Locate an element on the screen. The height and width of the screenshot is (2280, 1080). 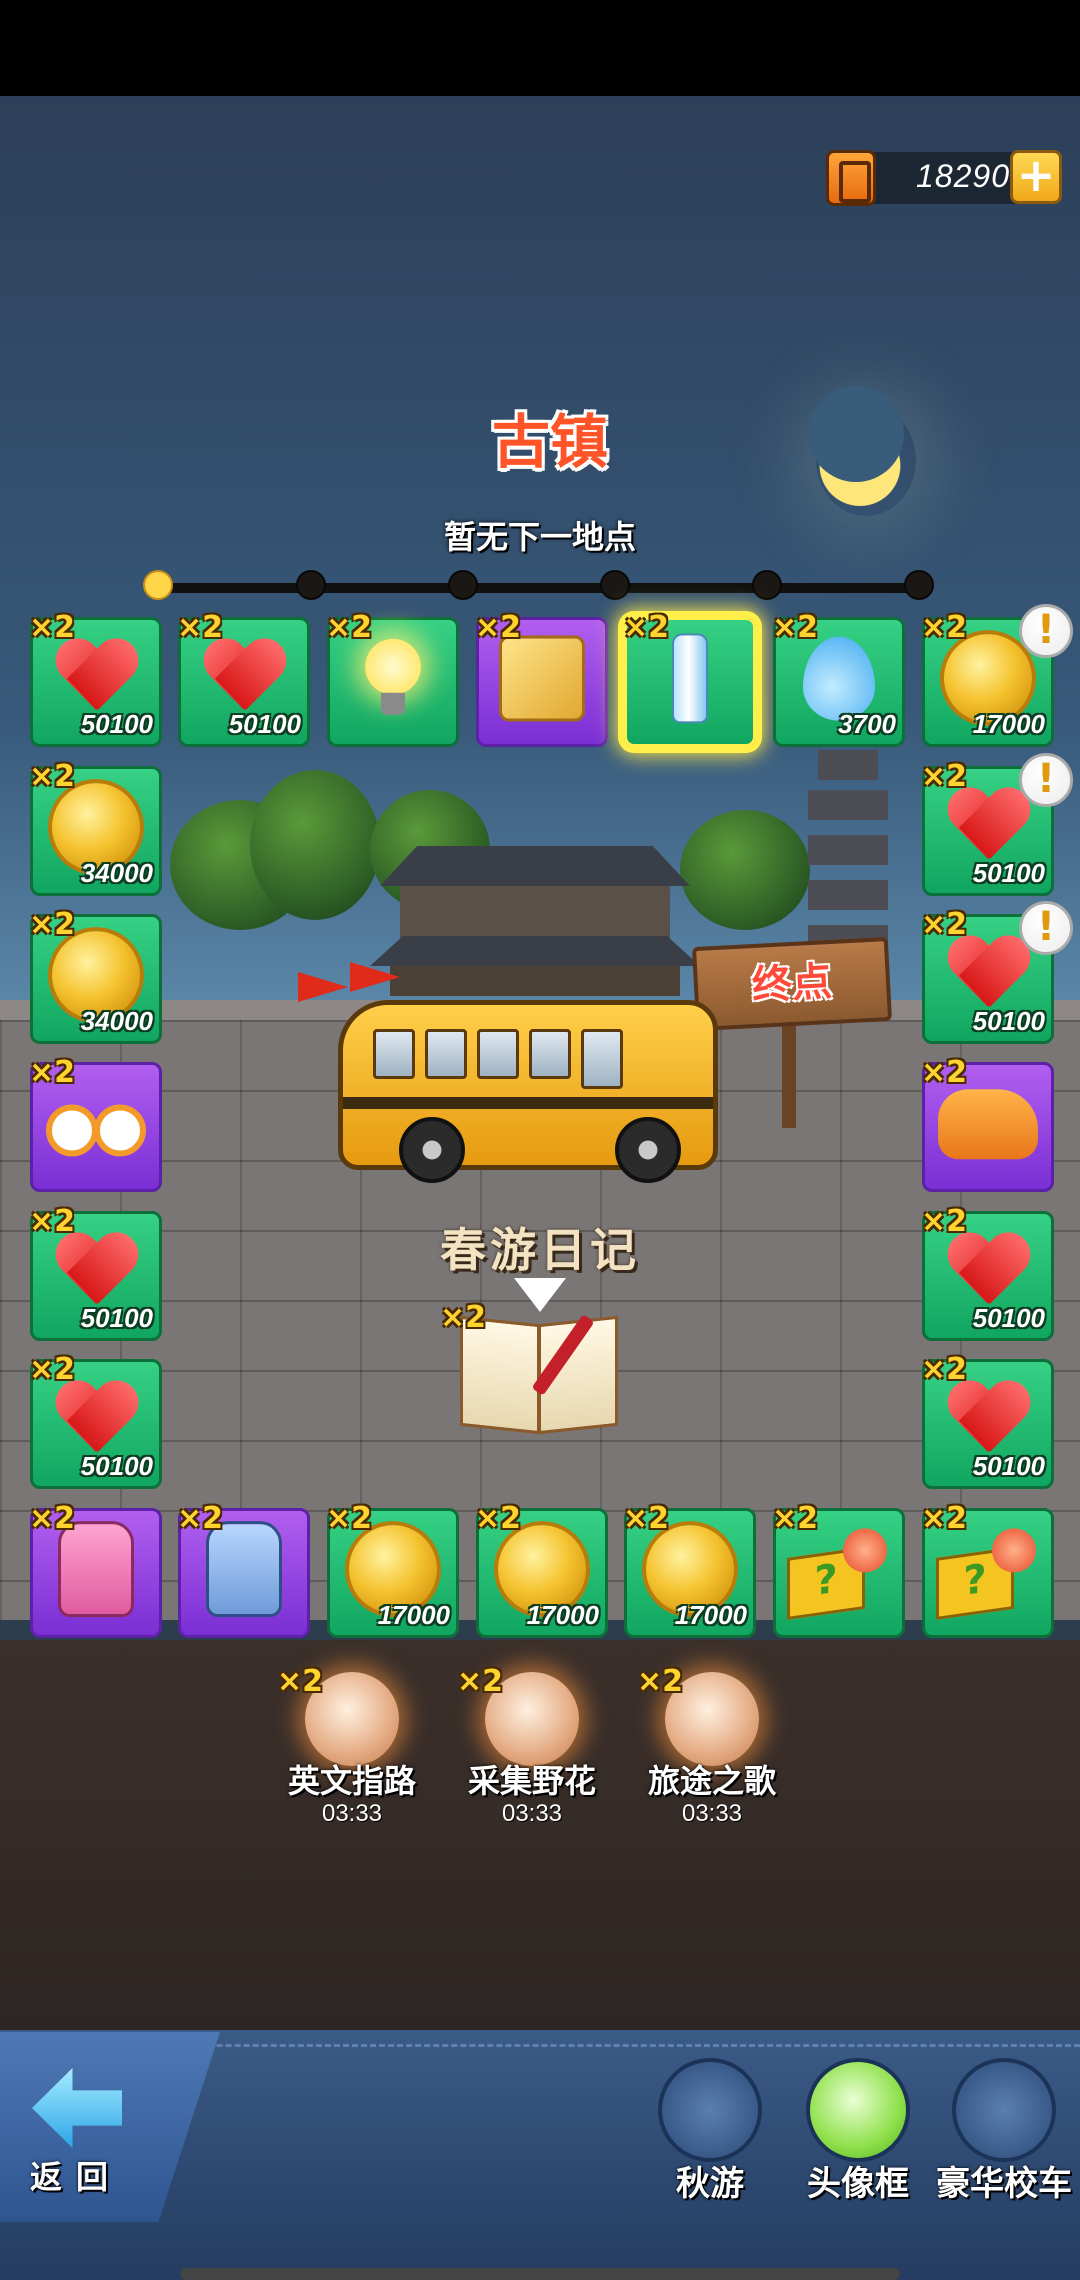
quest-travel-song: ×2 旅途之歌 03:33 is located at coordinates (712, 1758).